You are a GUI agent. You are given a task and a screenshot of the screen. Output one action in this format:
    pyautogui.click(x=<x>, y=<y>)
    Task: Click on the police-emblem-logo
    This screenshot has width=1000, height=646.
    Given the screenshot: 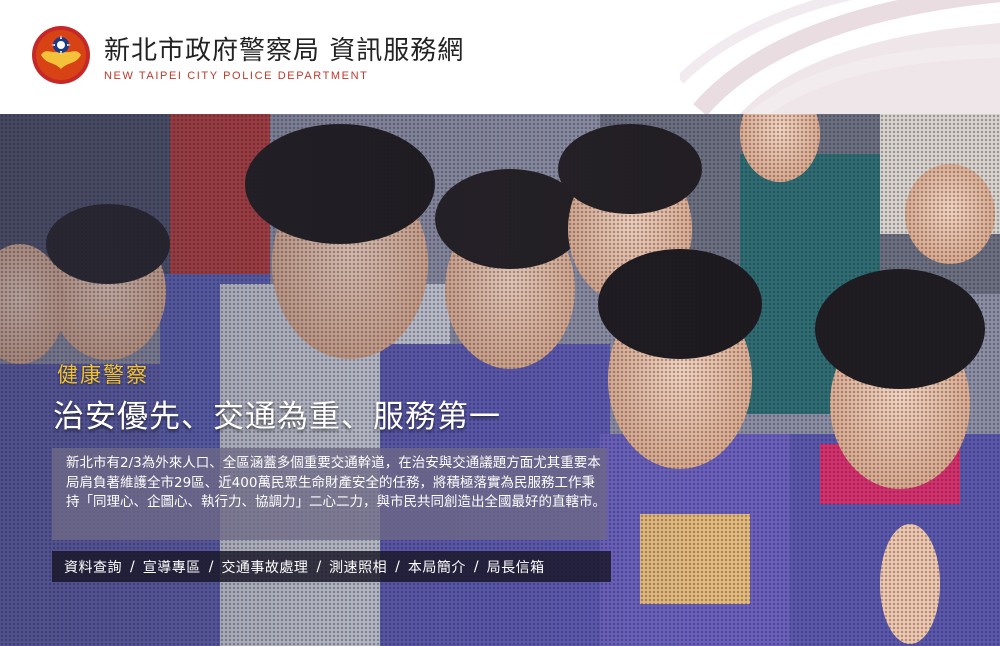 What is the action you would take?
    pyautogui.click(x=61, y=55)
    